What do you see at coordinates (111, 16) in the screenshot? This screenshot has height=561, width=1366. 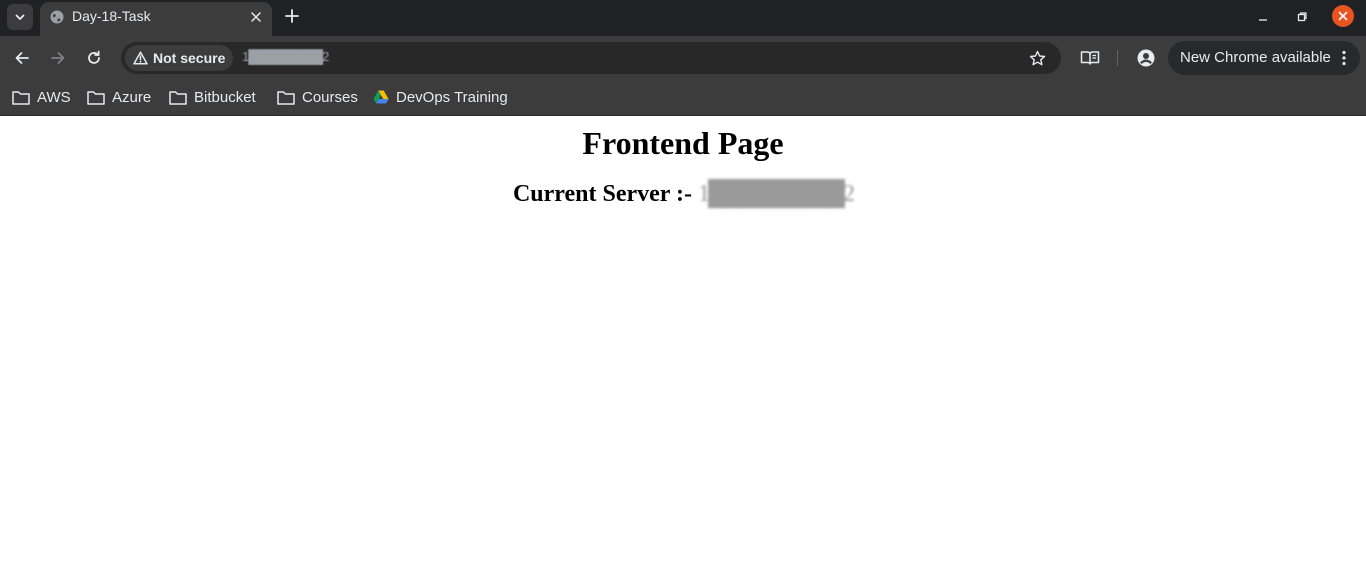 I see `tab-title: Day-18-Task` at bounding box center [111, 16].